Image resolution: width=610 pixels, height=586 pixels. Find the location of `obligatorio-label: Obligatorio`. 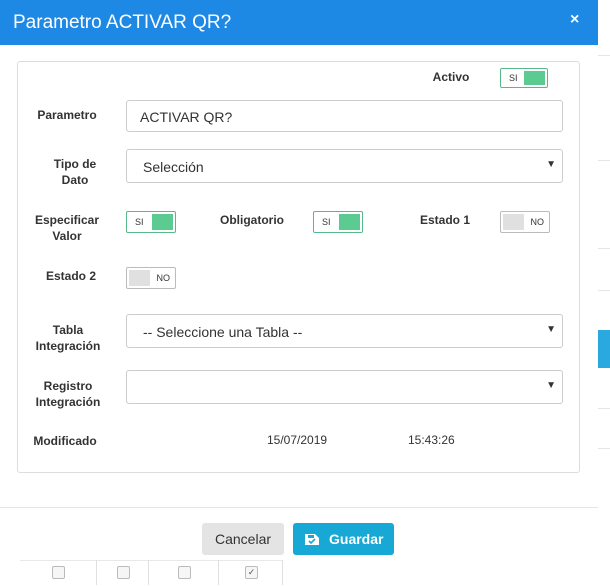

obligatorio-label: Obligatorio is located at coordinates (252, 220).